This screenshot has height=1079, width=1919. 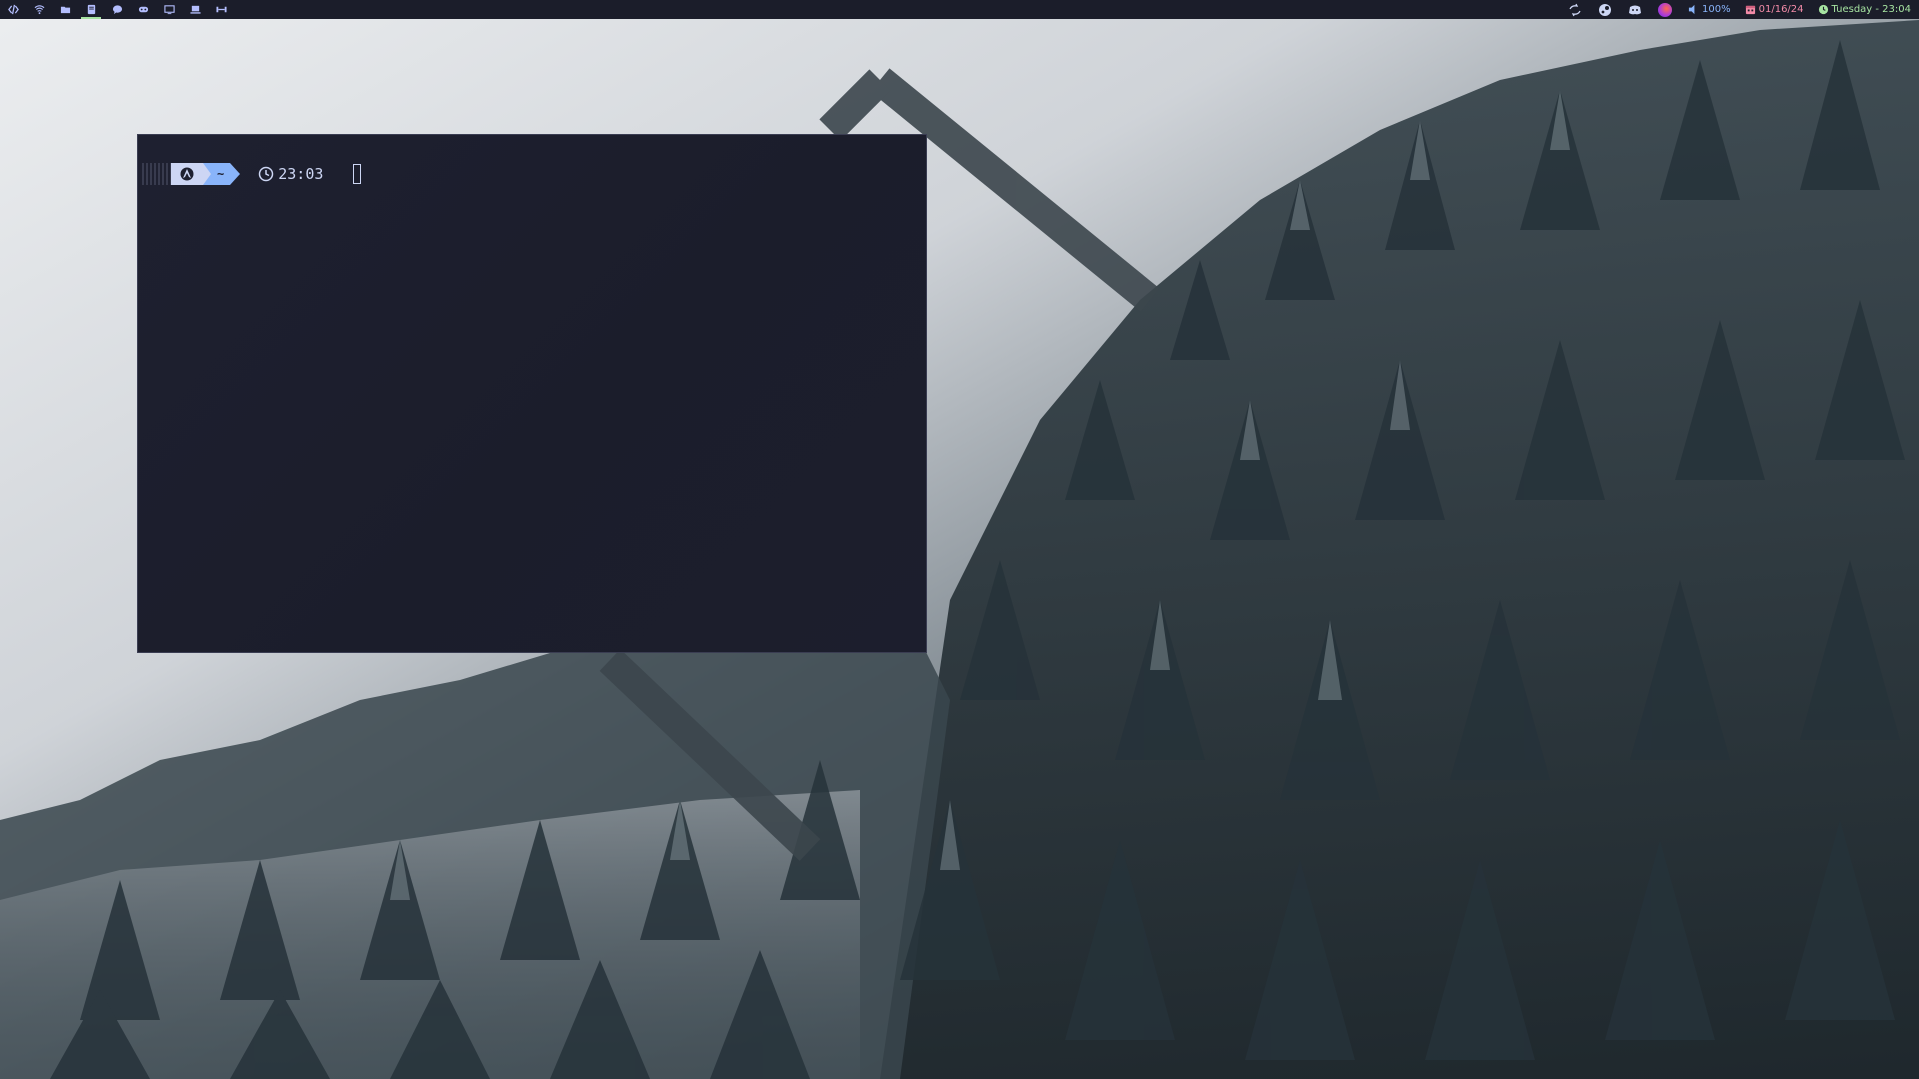 I want to click on prompt-directory: ~, so click(x=221, y=174).